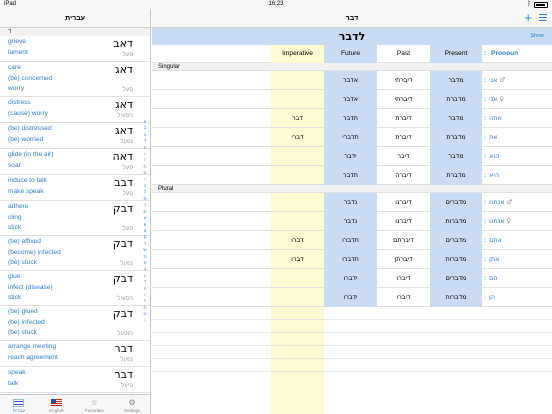 The width and height of the screenshot is (552, 414). I want to click on cell-pronoun: : הן, so click(489, 297).